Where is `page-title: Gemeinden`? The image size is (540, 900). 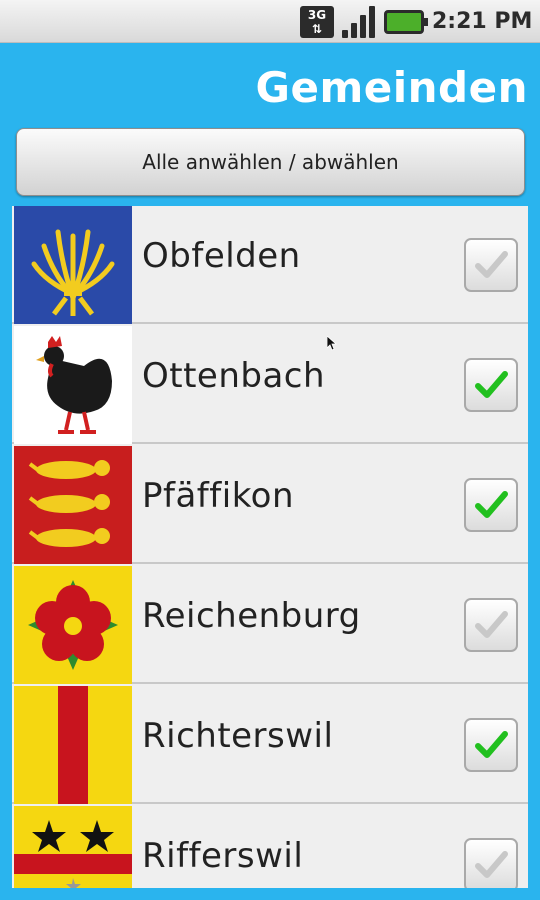 page-title: Gemeinden is located at coordinates (391, 87).